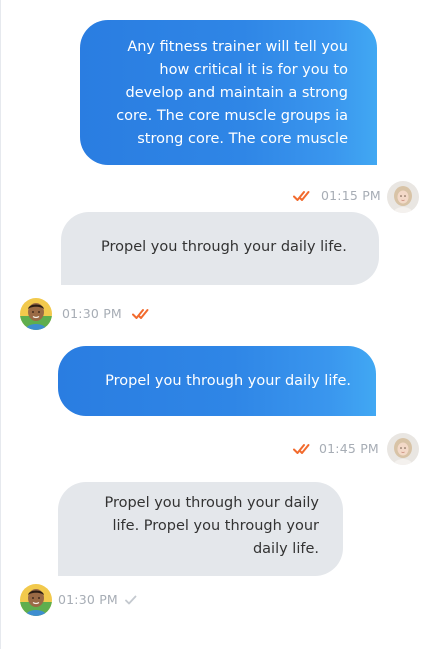 The height and width of the screenshot is (649, 434). I want to click on message-meta: 01:15 PM, so click(337, 195).